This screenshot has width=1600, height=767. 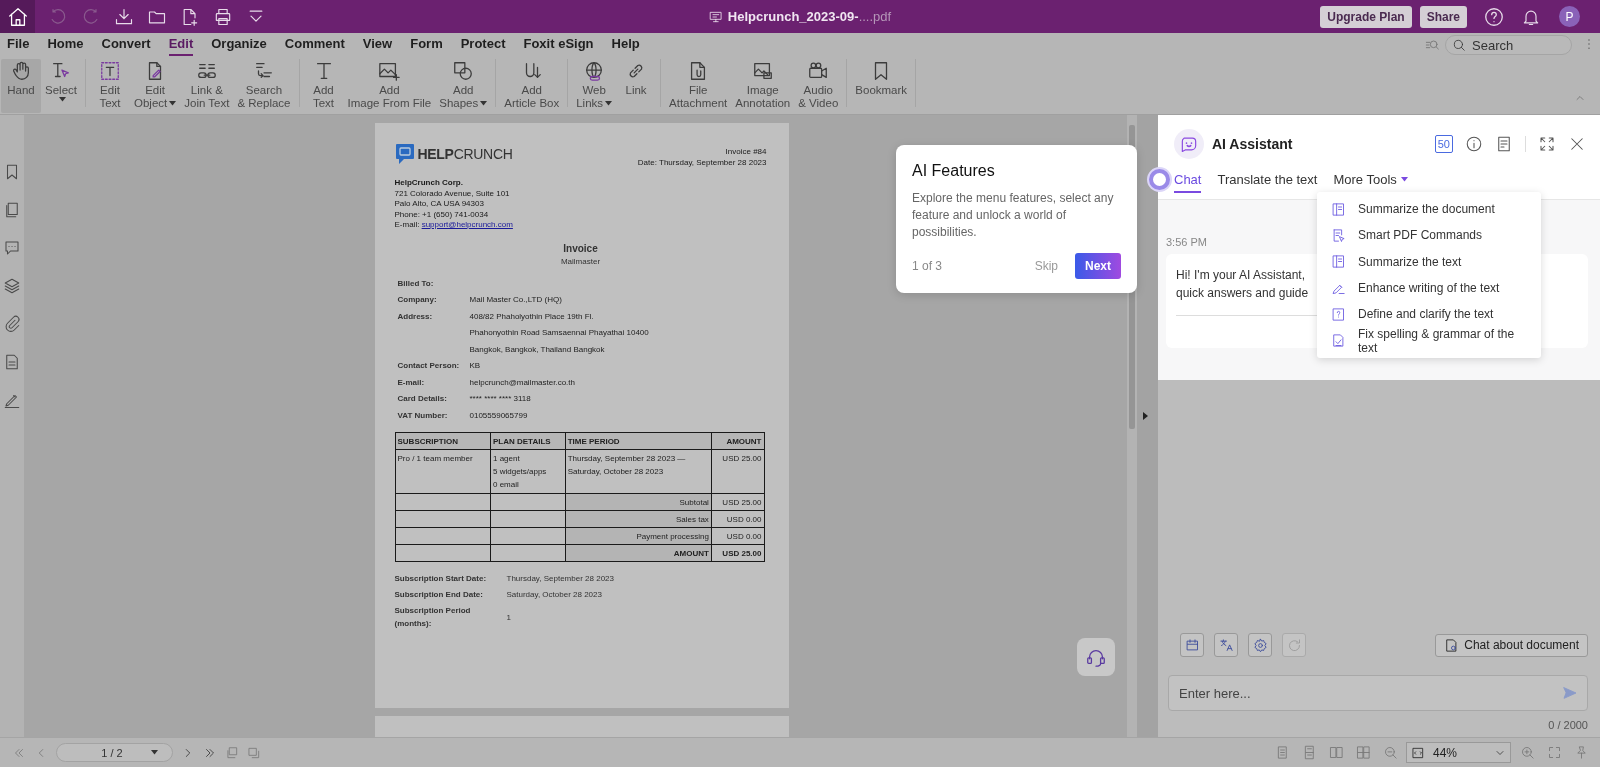 I want to click on layers-panel-button, so click(x=12, y=286).